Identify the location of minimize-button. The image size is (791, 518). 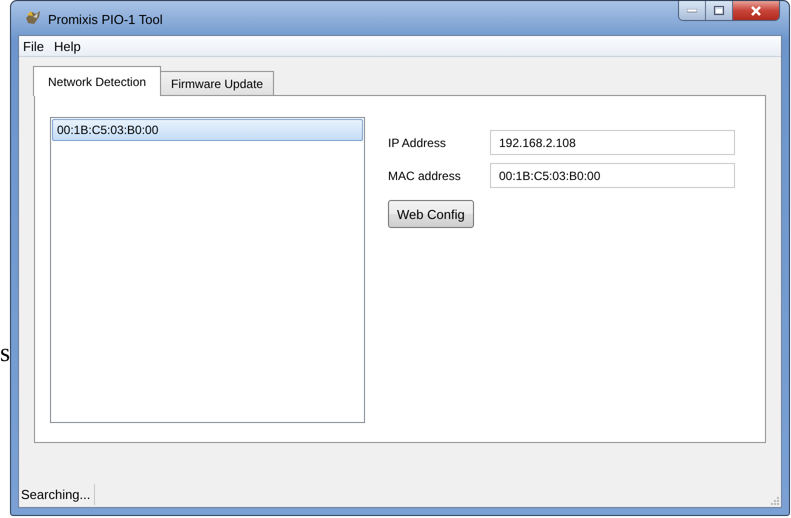
(692, 10).